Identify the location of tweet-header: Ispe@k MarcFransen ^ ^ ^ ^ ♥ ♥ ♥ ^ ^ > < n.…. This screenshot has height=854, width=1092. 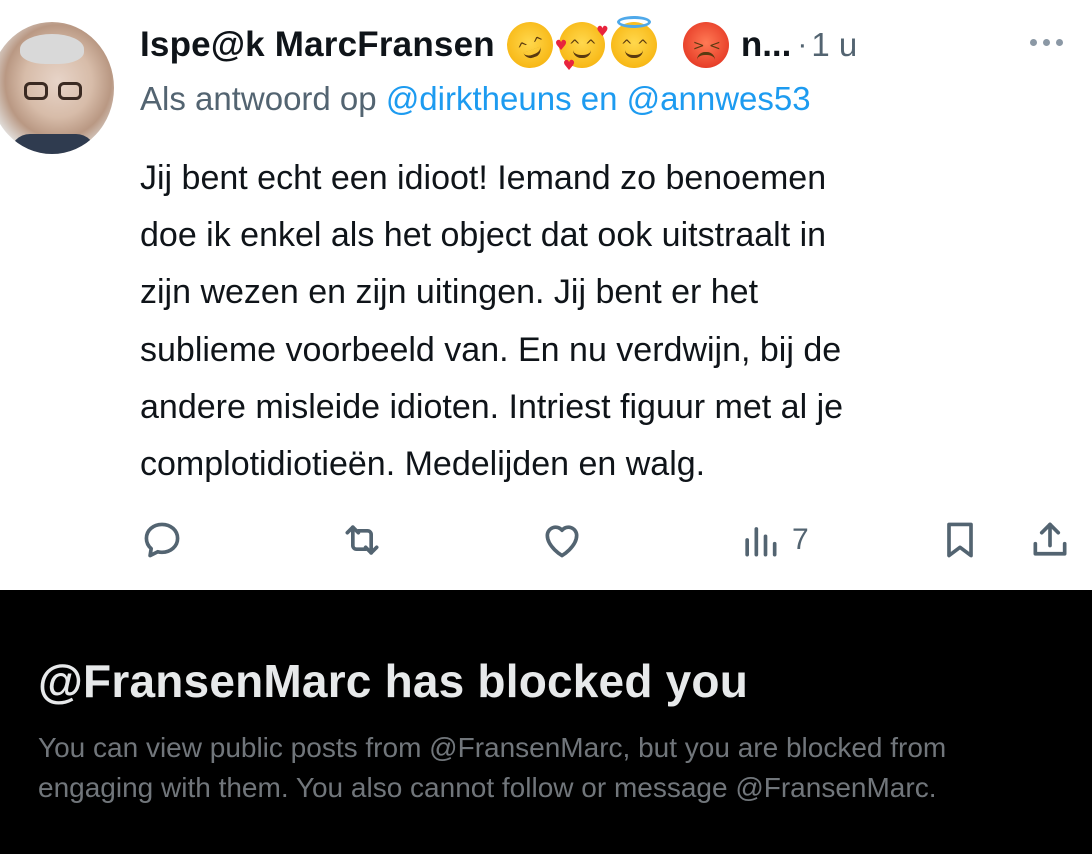
(498, 45).